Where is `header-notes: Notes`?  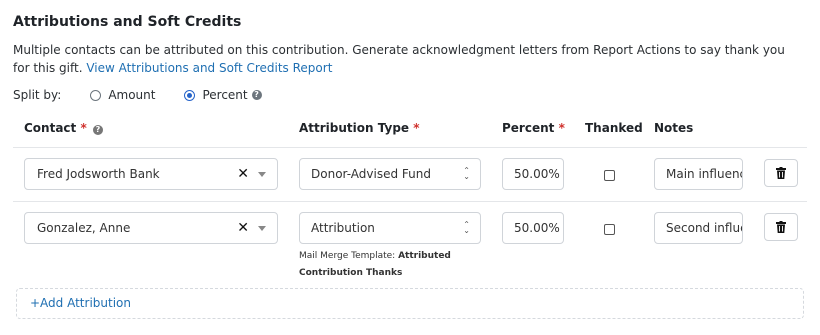
header-notes: Notes is located at coordinates (674, 128).